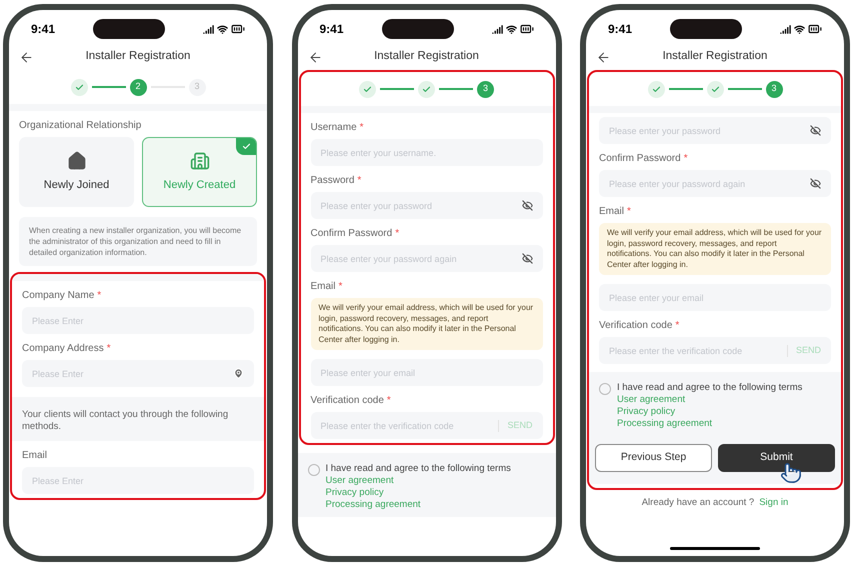 The width and height of the screenshot is (853, 566). What do you see at coordinates (332, 181) in the screenshot?
I see `field-label: Password` at bounding box center [332, 181].